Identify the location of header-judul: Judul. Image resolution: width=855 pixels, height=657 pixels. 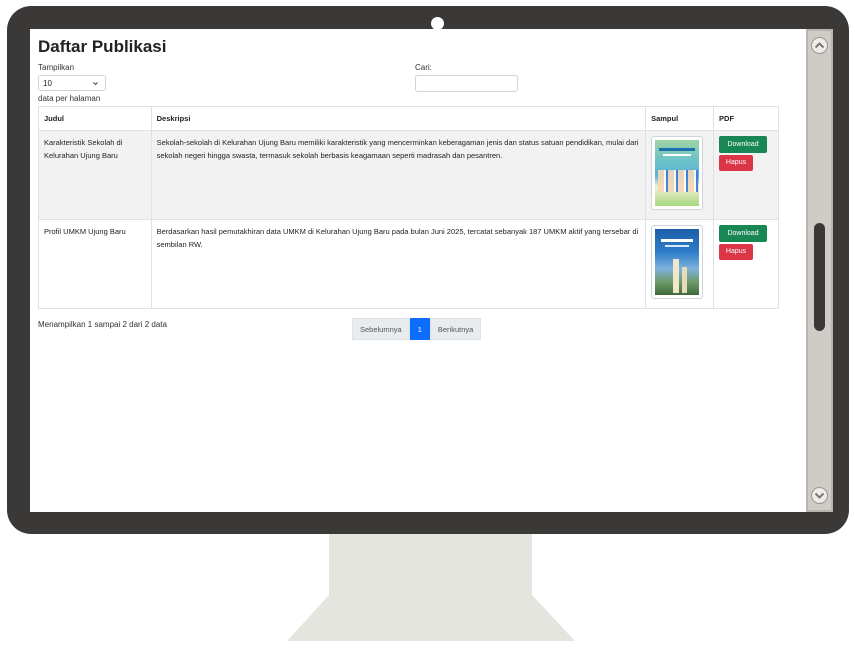
(95, 118).